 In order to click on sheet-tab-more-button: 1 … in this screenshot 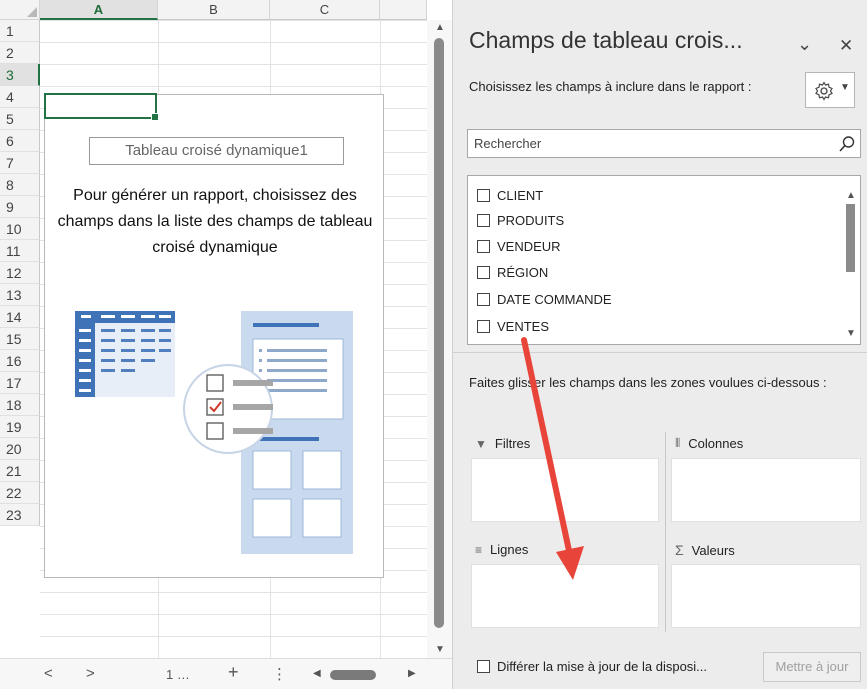, I will do `click(178, 674)`.